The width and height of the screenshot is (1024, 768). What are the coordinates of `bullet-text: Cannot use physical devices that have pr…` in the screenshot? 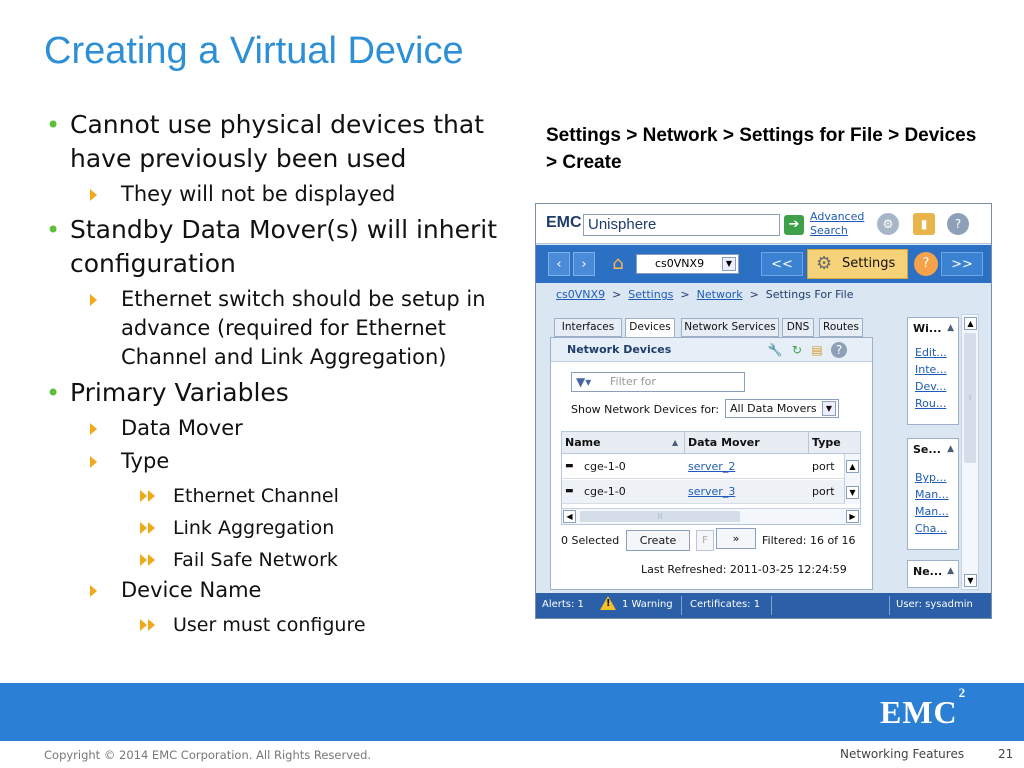 It's located at (277, 141).